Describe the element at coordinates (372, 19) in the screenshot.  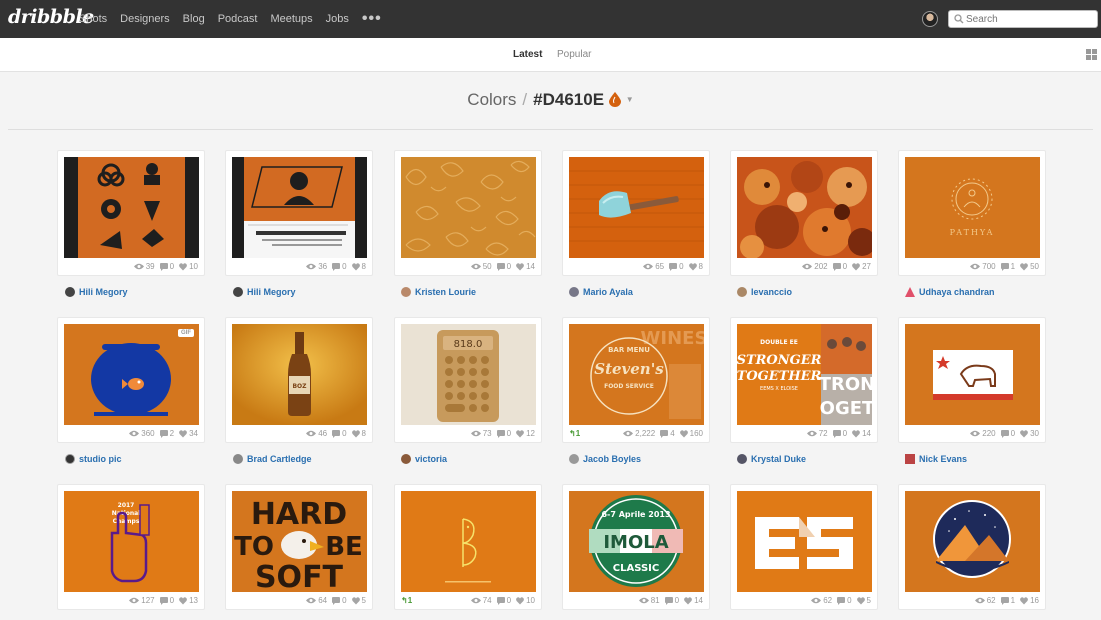
I see `more-menu-icon: •••` at that location.